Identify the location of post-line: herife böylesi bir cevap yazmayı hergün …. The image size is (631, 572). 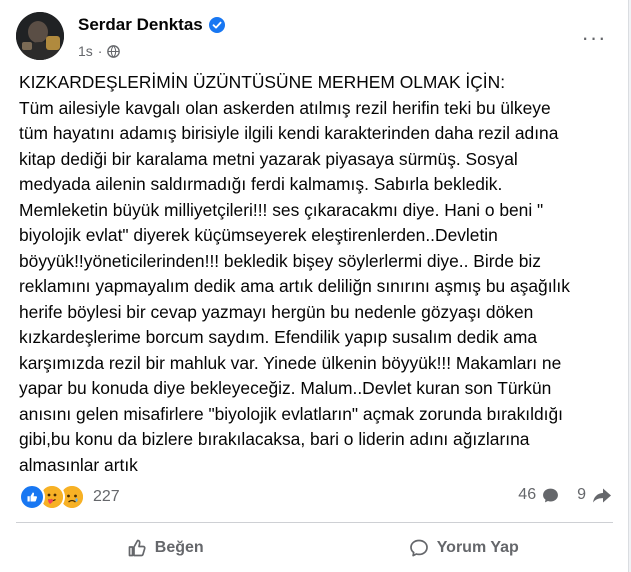
(276, 311).